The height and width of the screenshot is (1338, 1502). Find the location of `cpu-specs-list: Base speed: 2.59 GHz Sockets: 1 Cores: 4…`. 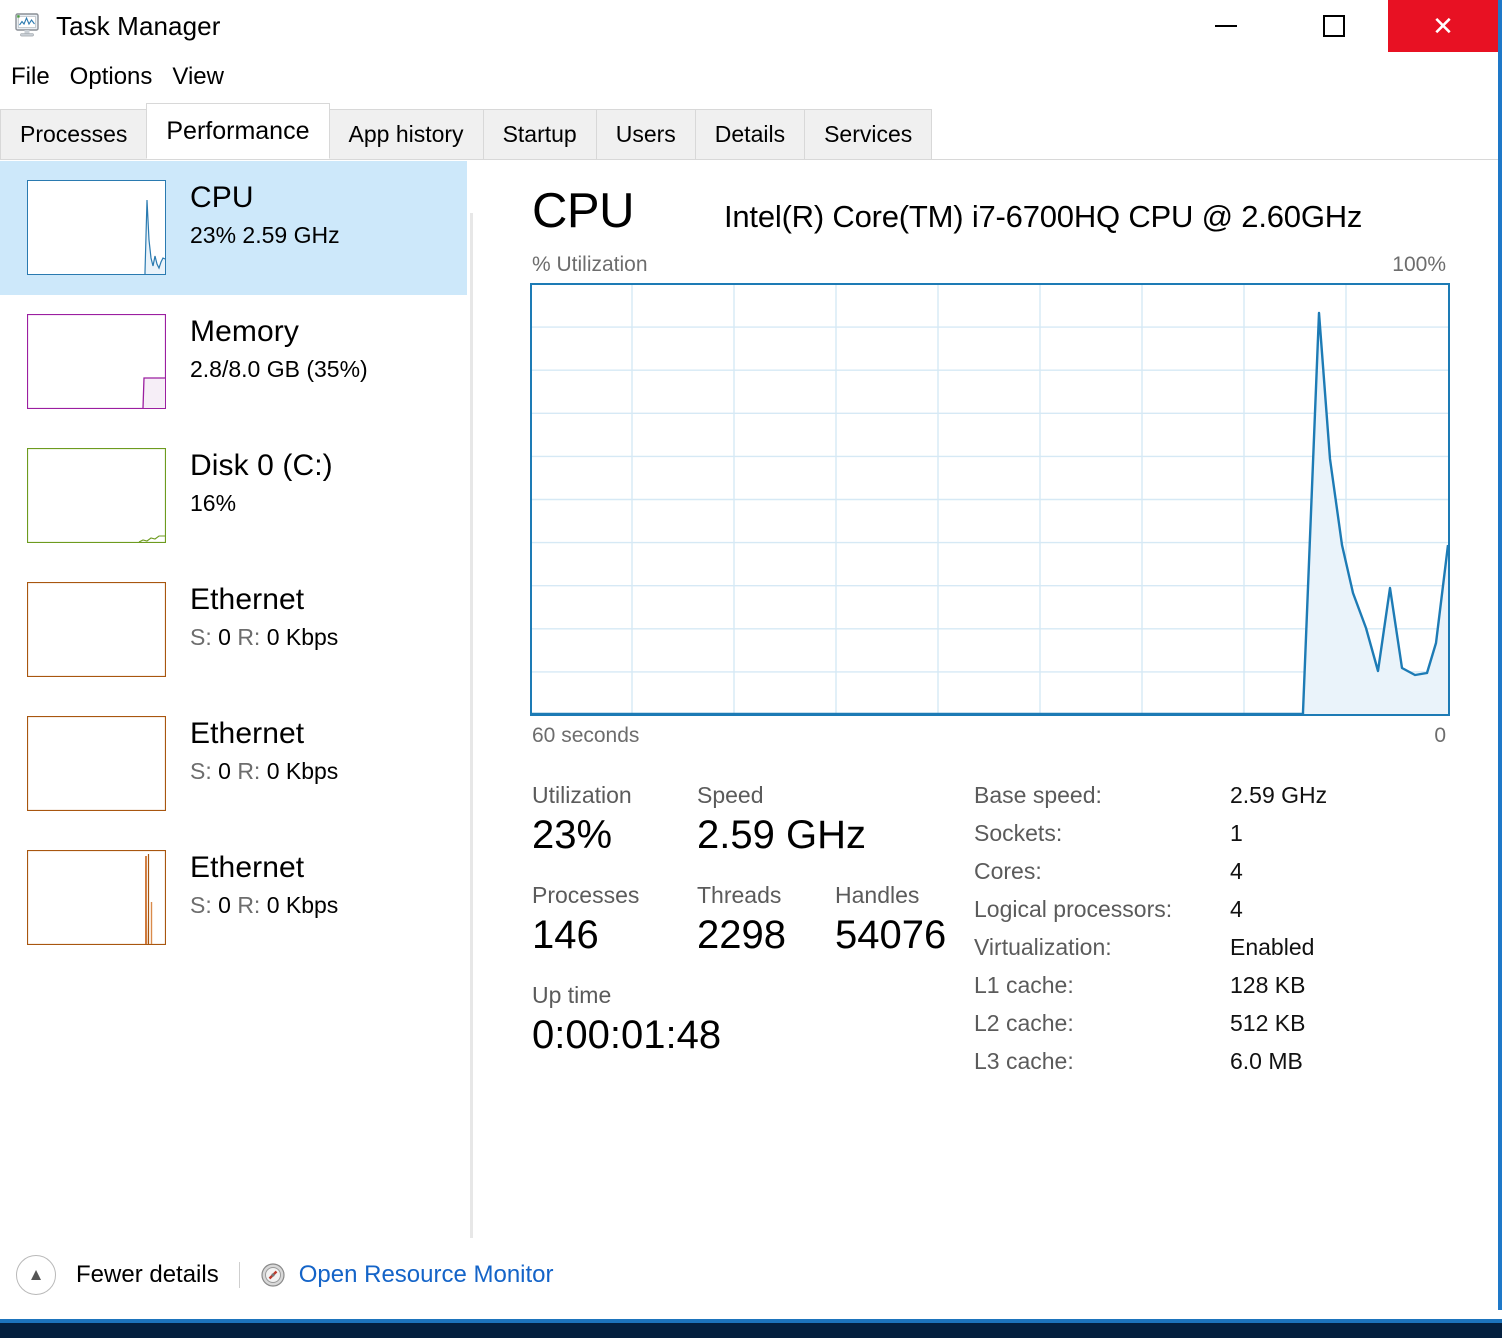

cpu-specs-list: Base speed: 2.59 GHz Sockets: 1 Cores: 4… is located at coordinates (1150, 934).